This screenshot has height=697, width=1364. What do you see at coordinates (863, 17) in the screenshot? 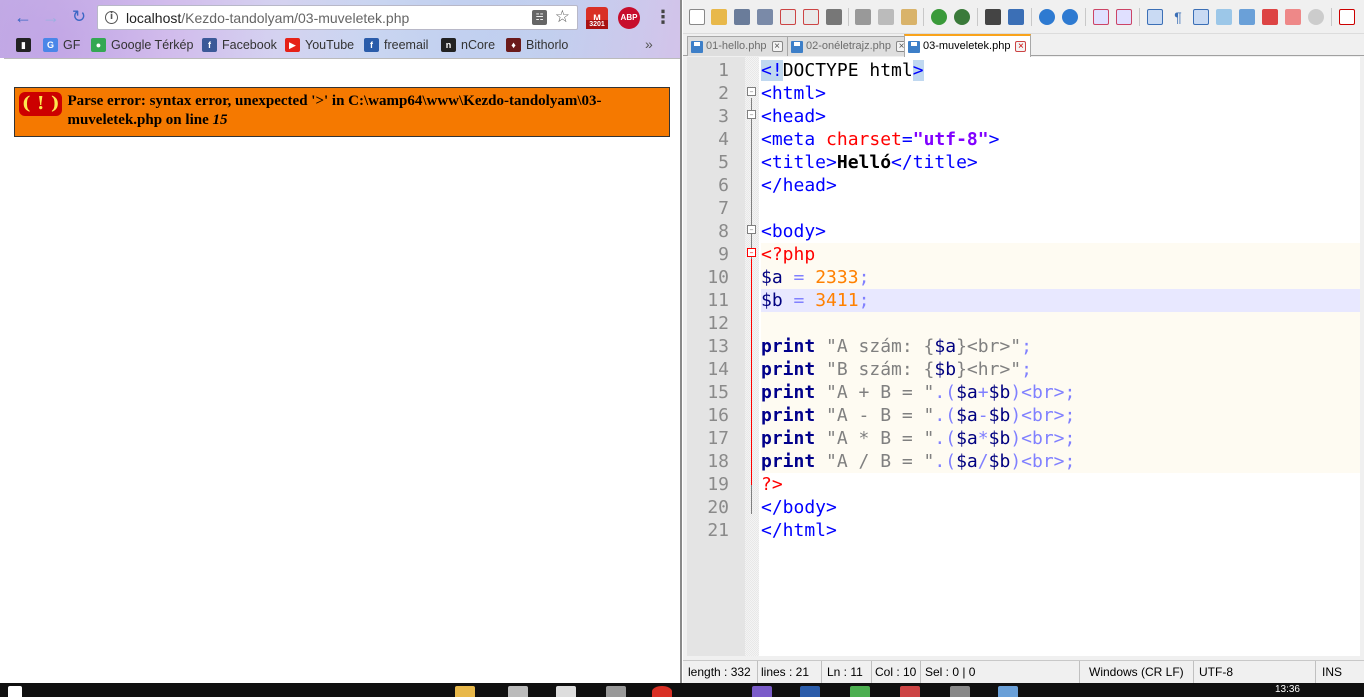
I see `cut-icon` at bounding box center [863, 17].